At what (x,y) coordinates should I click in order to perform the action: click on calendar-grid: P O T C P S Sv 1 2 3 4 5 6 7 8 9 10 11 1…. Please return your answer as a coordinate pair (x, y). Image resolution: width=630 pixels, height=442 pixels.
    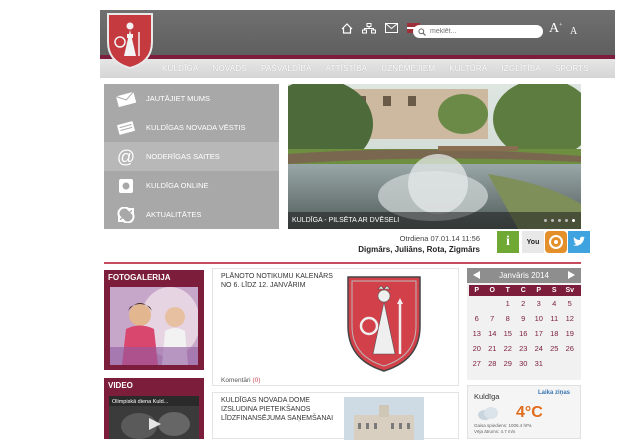
    Looking at the image, I should click on (525, 328).